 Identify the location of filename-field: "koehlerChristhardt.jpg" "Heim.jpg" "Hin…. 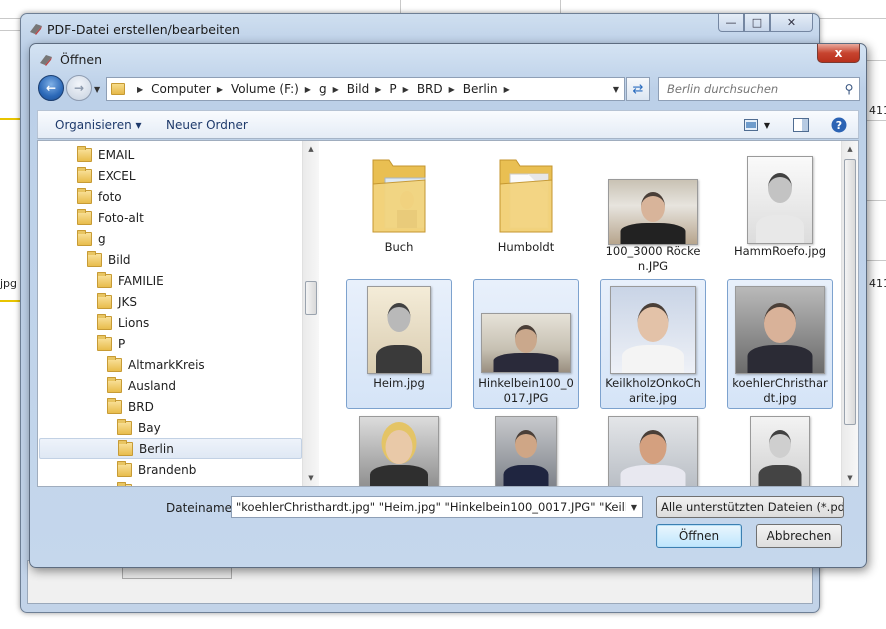
(437, 507).